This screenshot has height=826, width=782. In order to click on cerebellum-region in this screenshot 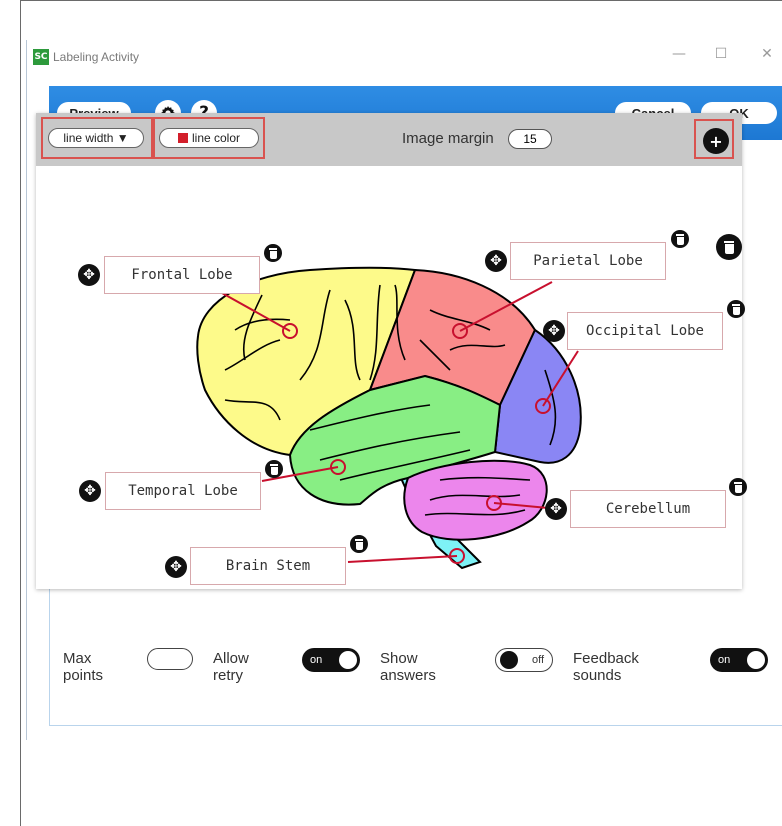, I will do `click(475, 500)`.